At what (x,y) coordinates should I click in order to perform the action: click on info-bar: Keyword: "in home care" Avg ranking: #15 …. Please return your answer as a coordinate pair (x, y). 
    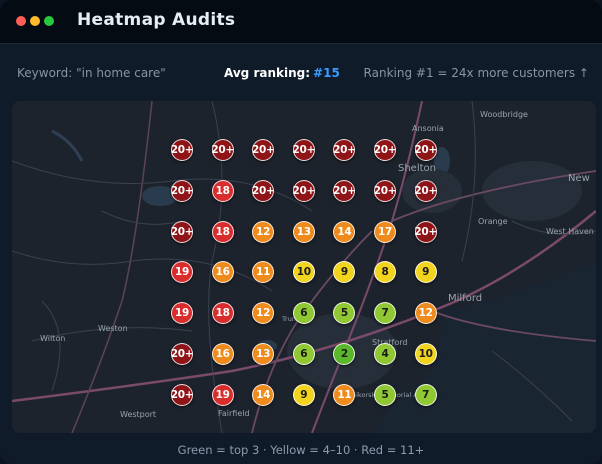
    Looking at the image, I should click on (301, 73).